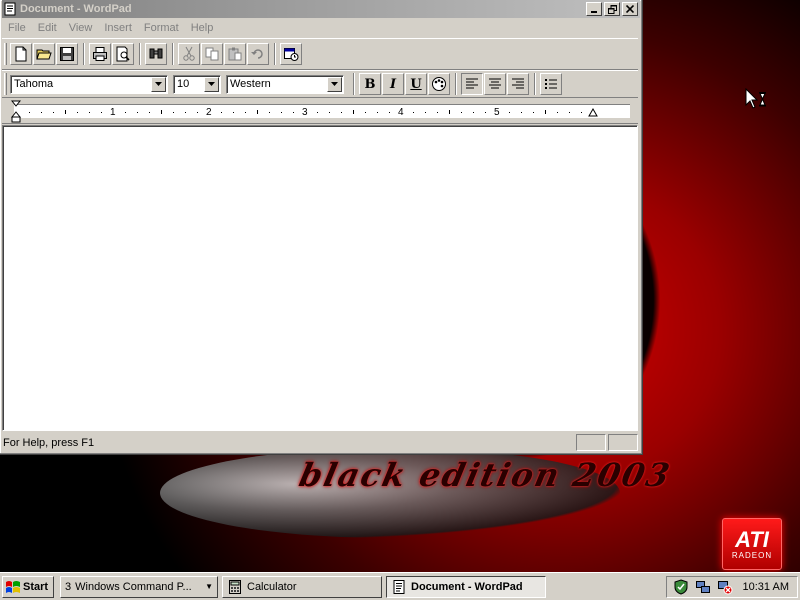 The image size is (800, 600). Describe the element at coordinates (28, 586) in the screenshot. I see `start-button: Start` at that location.